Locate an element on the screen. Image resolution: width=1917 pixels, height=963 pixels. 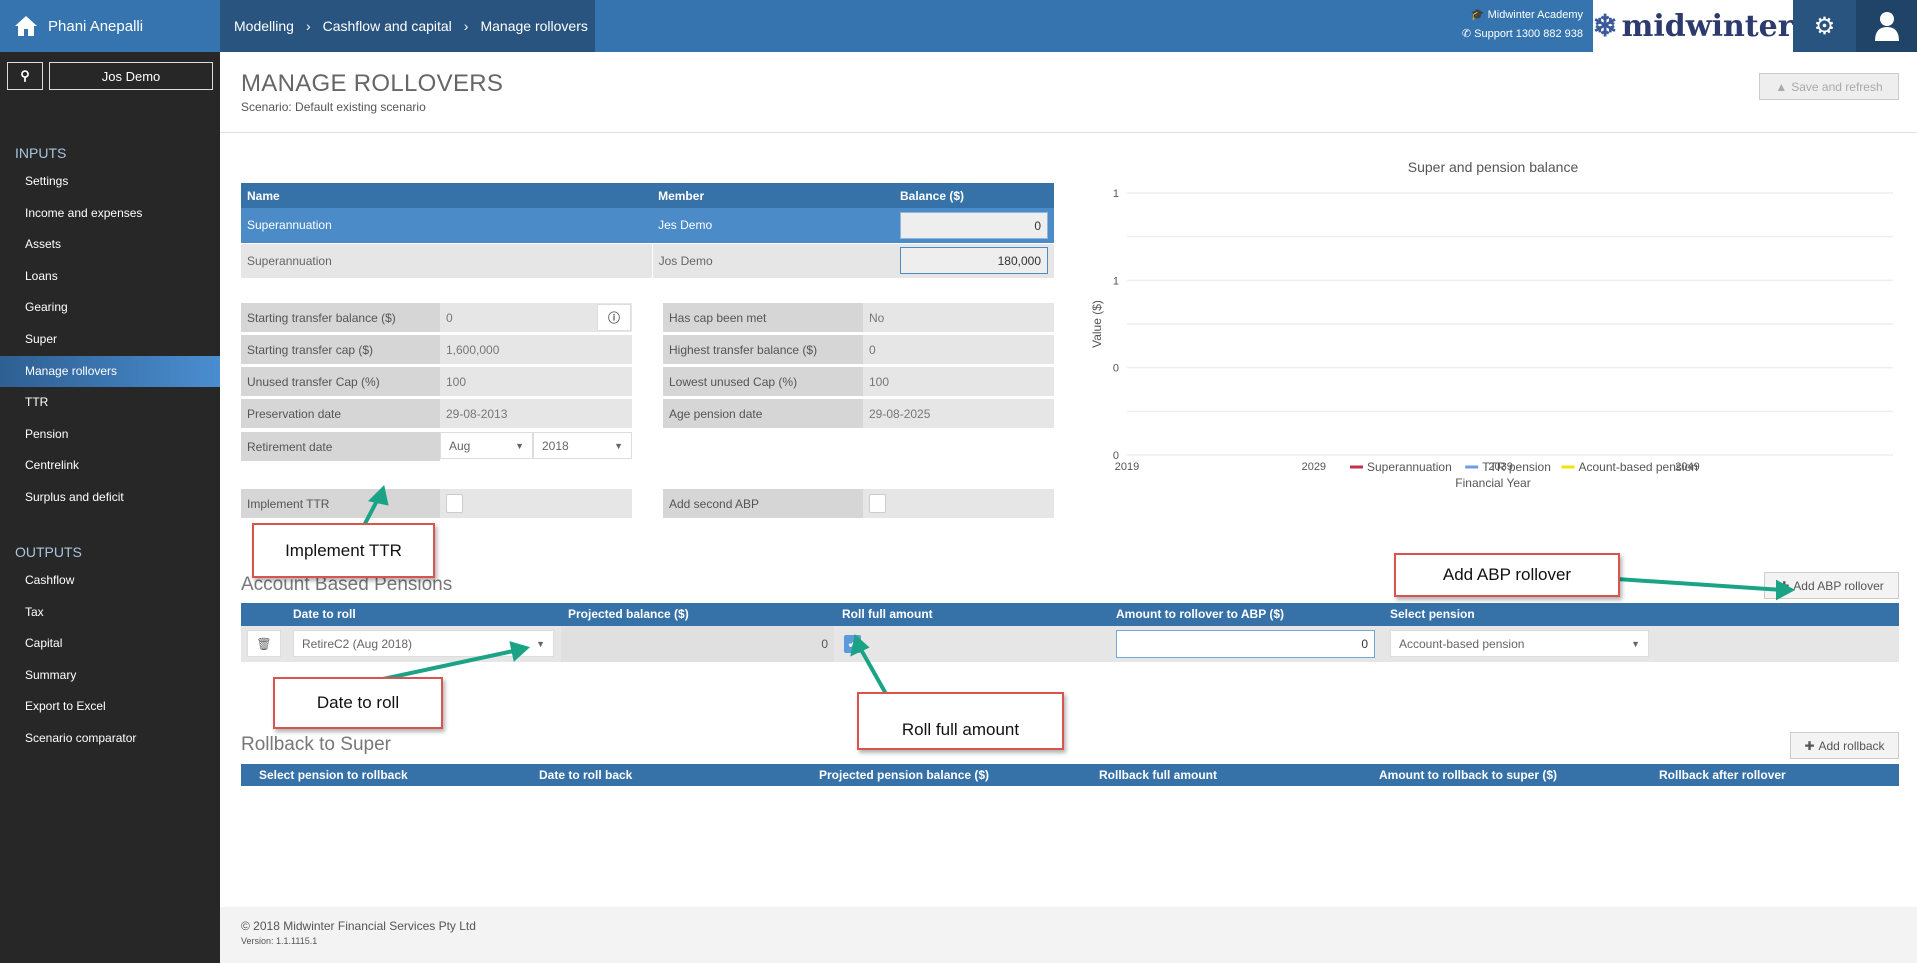
sidebar-item-manage-rollovers: Manage rollovers is located at coordinates (110, 371).